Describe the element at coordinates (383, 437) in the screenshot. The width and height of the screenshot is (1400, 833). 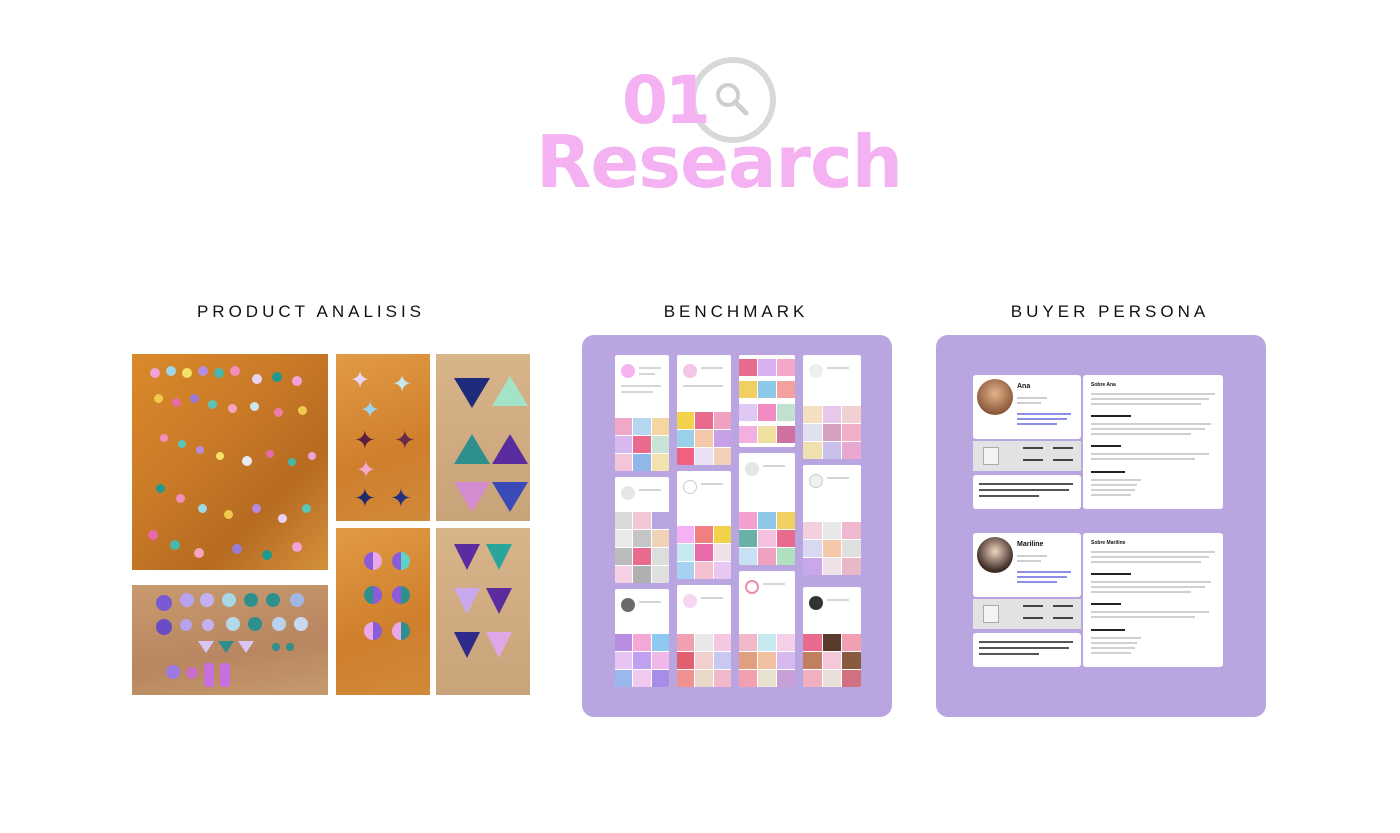
I see `product-photo-star-earrings: ✦ ✦ ✦ ✦ ✦ ✦ ✦ ✦` at that location.